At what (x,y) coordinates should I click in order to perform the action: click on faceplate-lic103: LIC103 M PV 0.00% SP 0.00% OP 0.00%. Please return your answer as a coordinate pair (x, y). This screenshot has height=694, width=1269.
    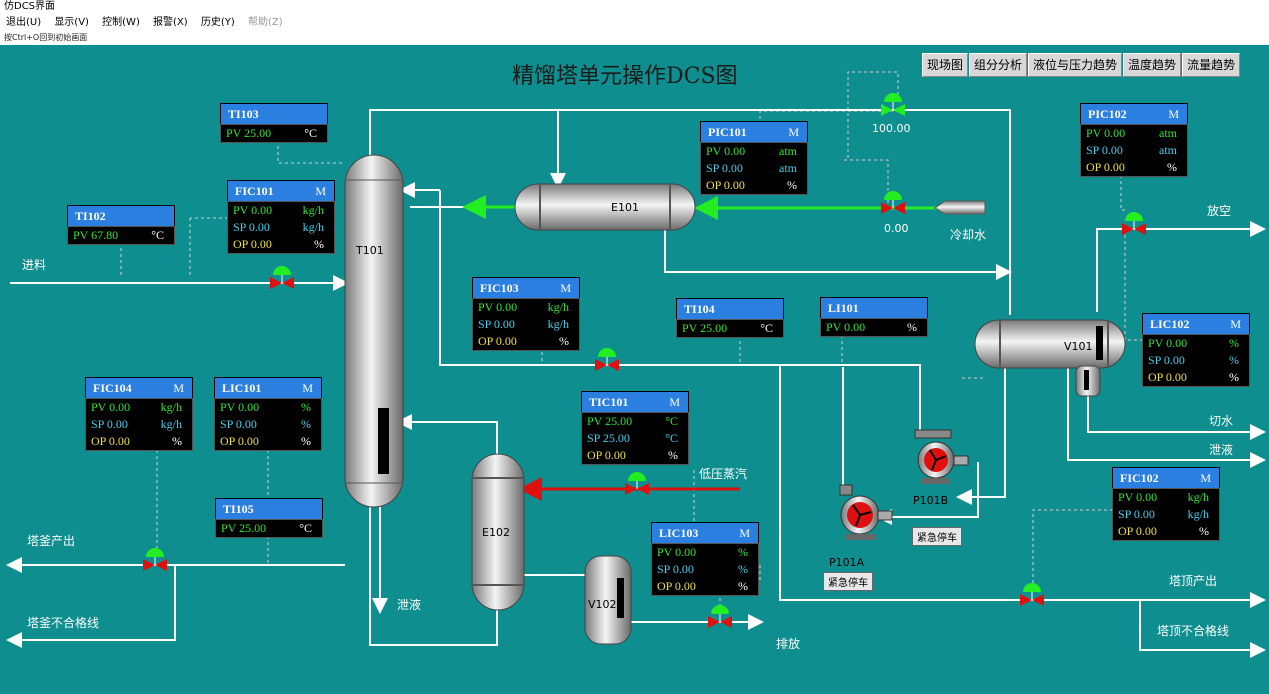
    Looking at the image, I should click on (705, 559).